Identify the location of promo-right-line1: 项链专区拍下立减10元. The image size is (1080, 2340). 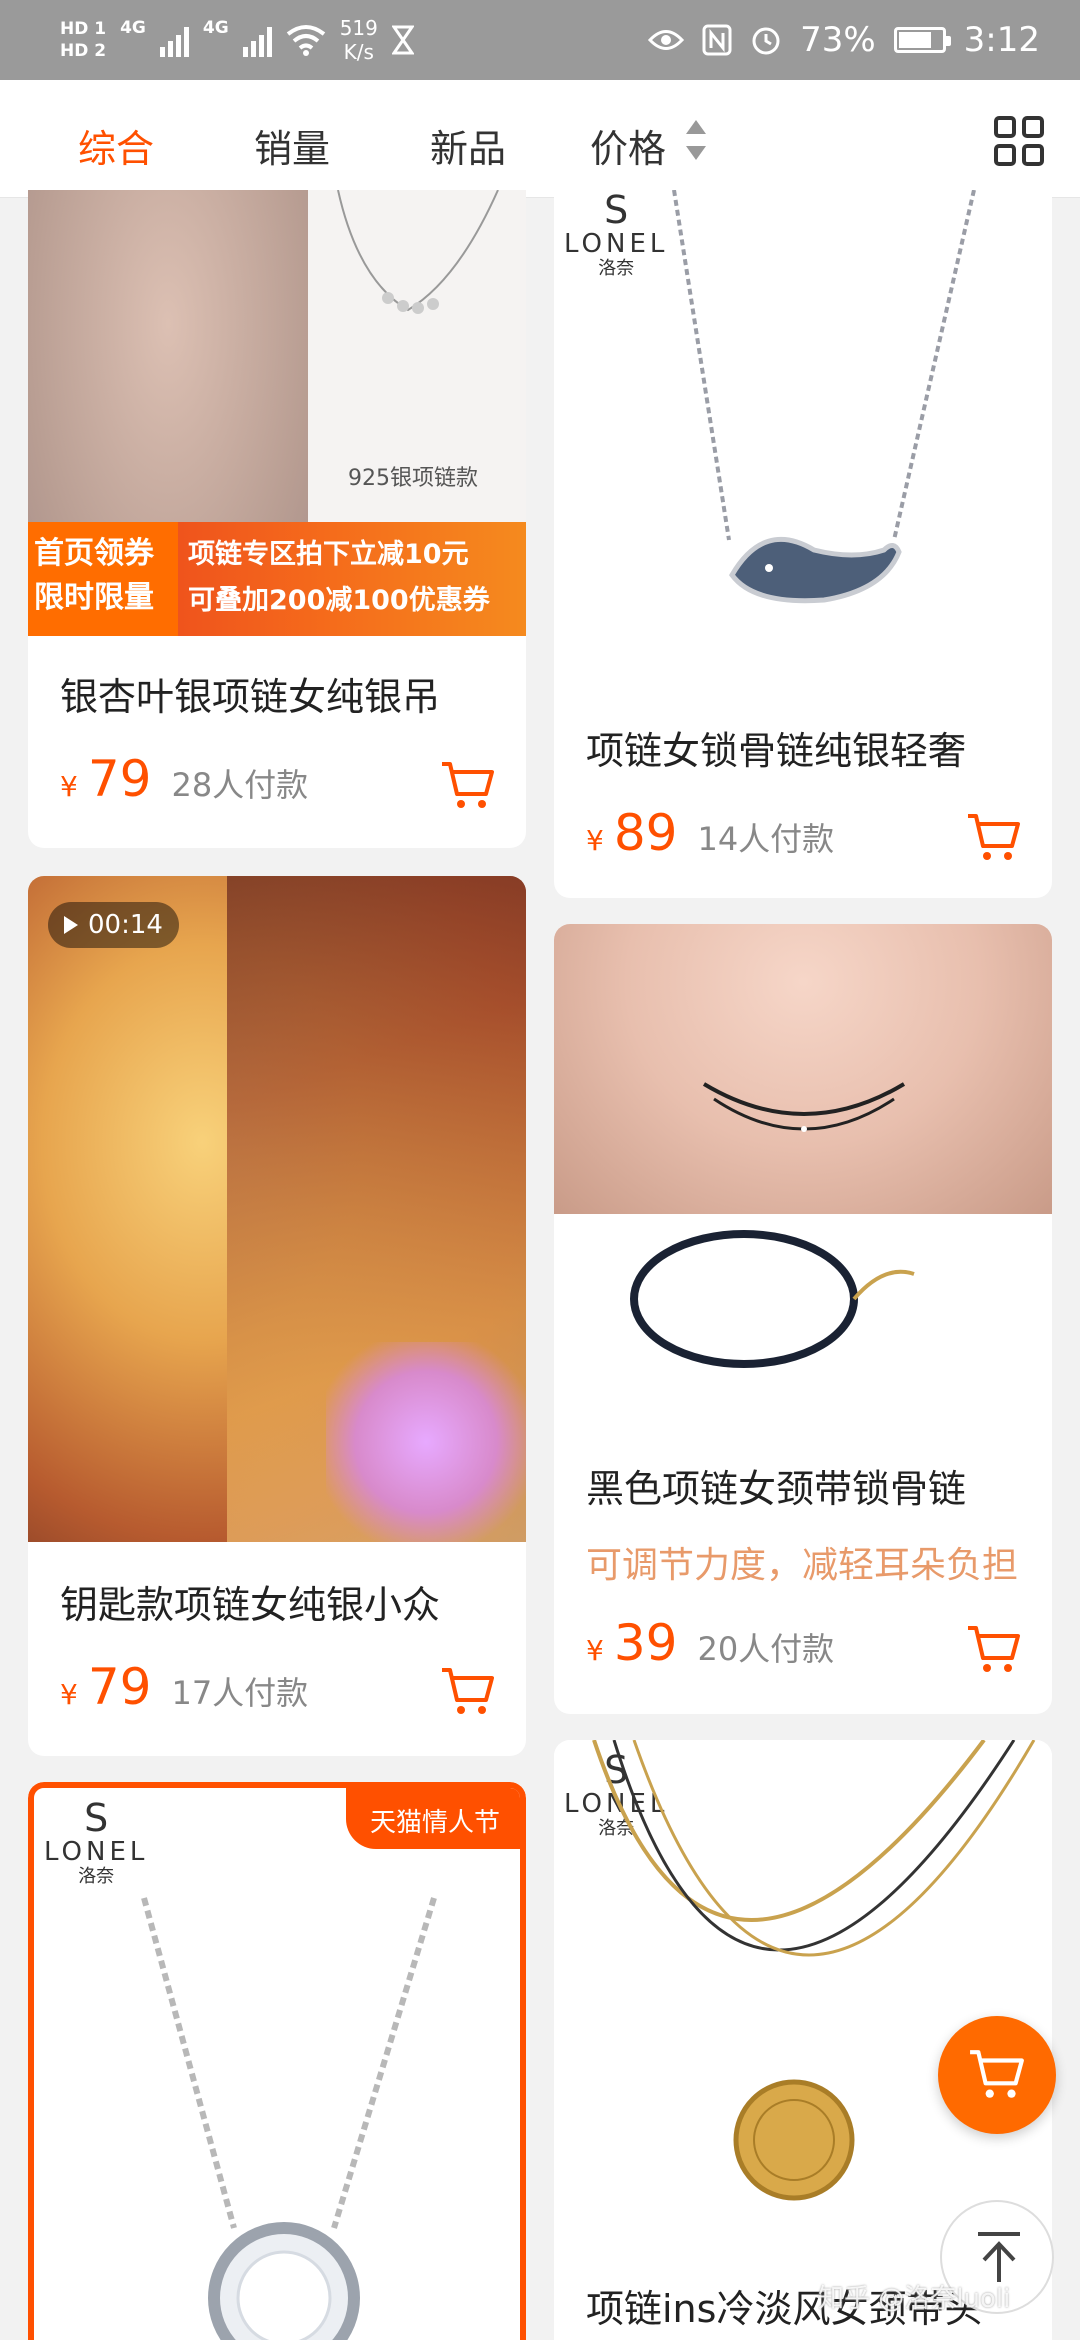
(328, 554).